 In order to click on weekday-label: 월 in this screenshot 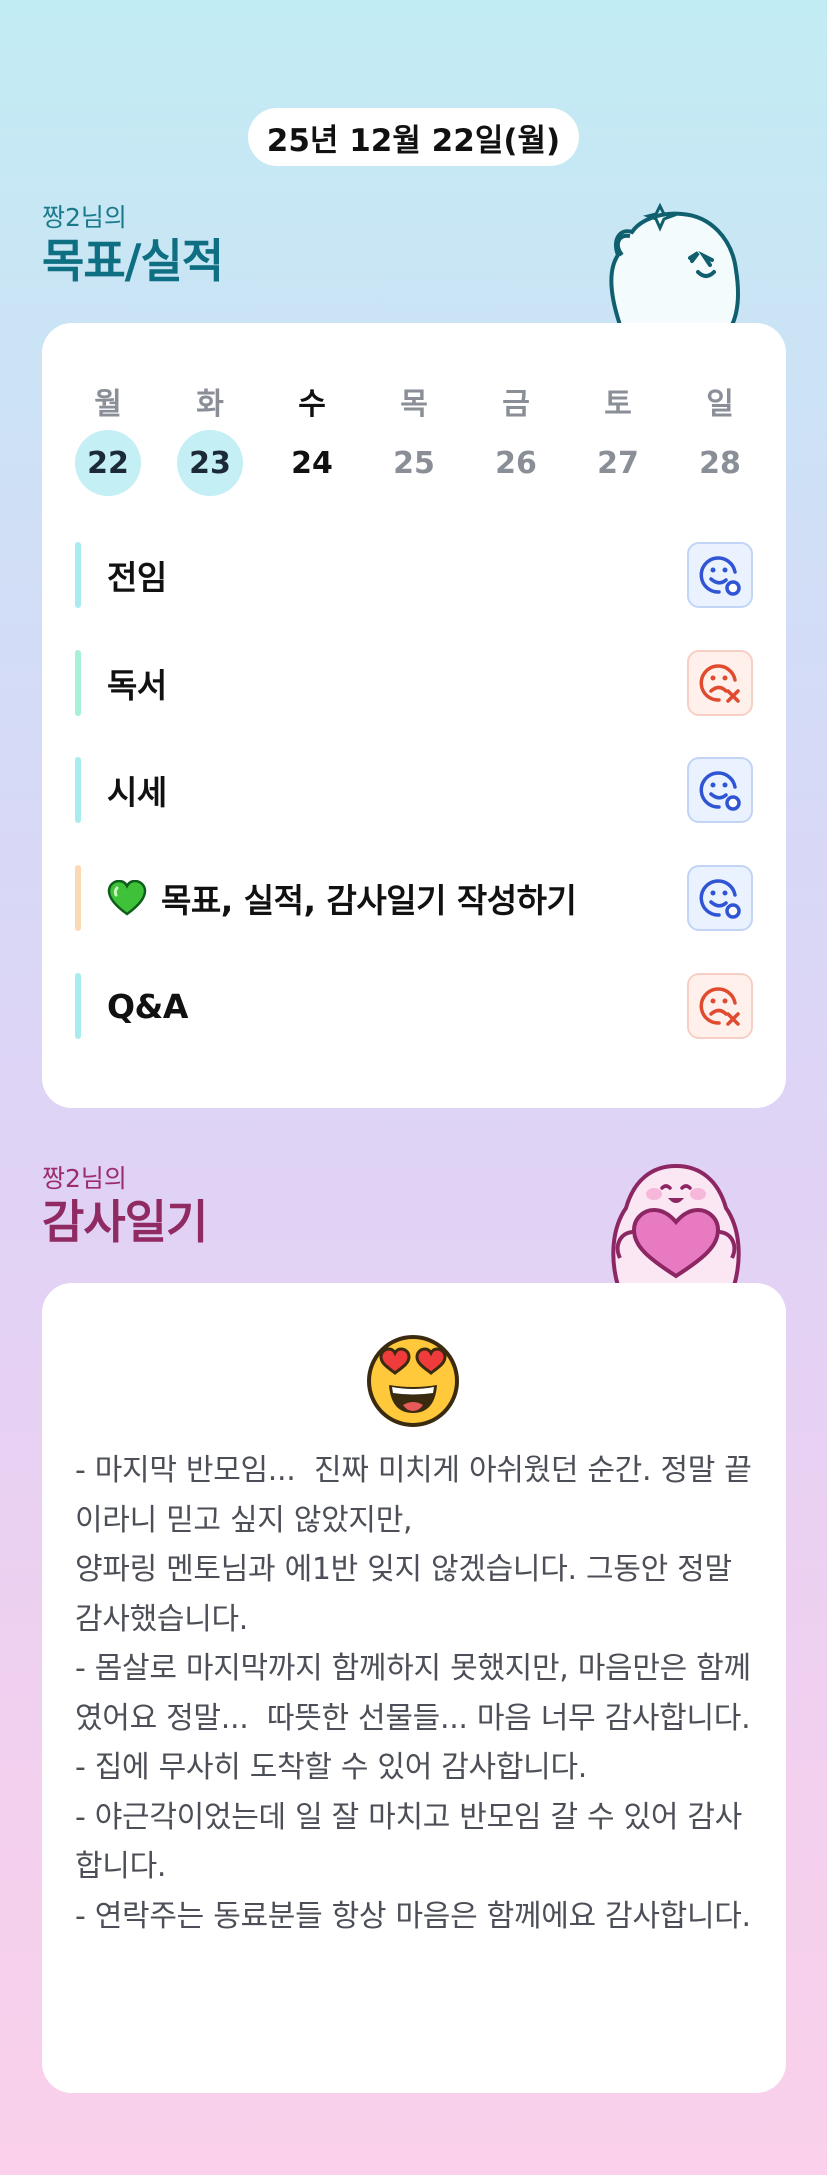, I will do `click(108, 404)`.